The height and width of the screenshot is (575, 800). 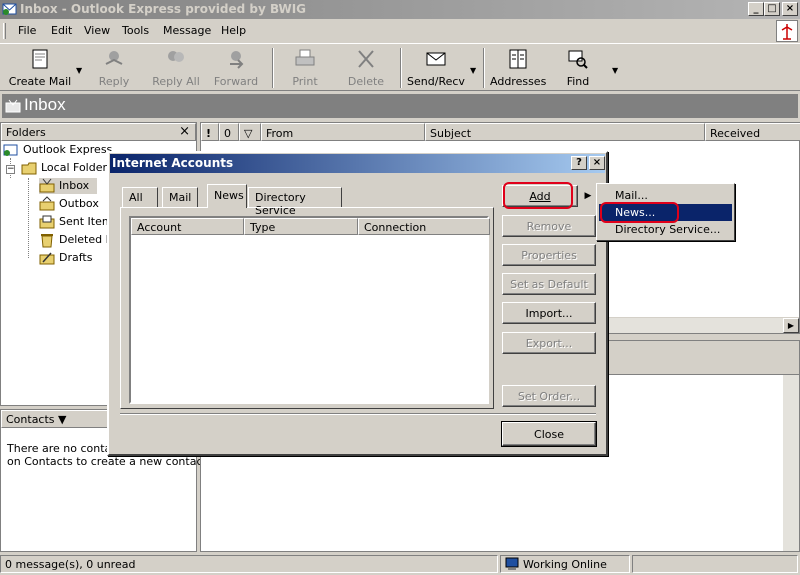 I want to click on menu-edit: Edit, so click(x=61, y=30).